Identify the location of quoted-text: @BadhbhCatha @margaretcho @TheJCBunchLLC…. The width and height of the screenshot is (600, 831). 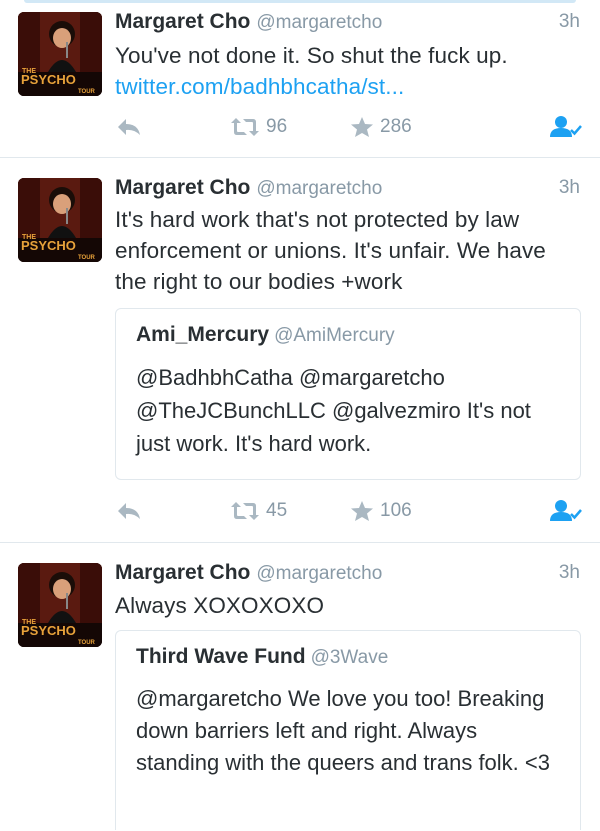
(333, 410).